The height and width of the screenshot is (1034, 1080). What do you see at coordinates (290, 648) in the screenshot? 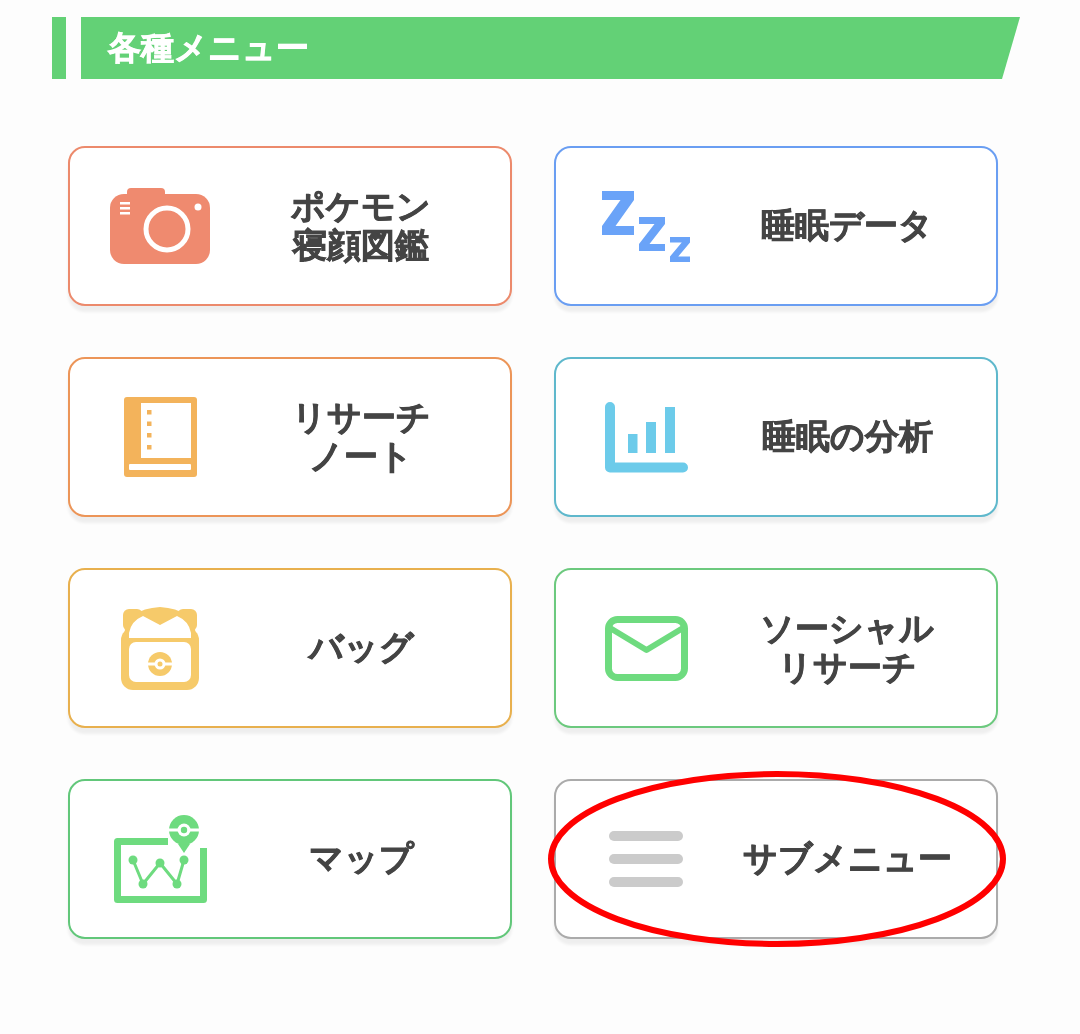
I see `menu-card: バッグ` at bounding box center [290, 648].